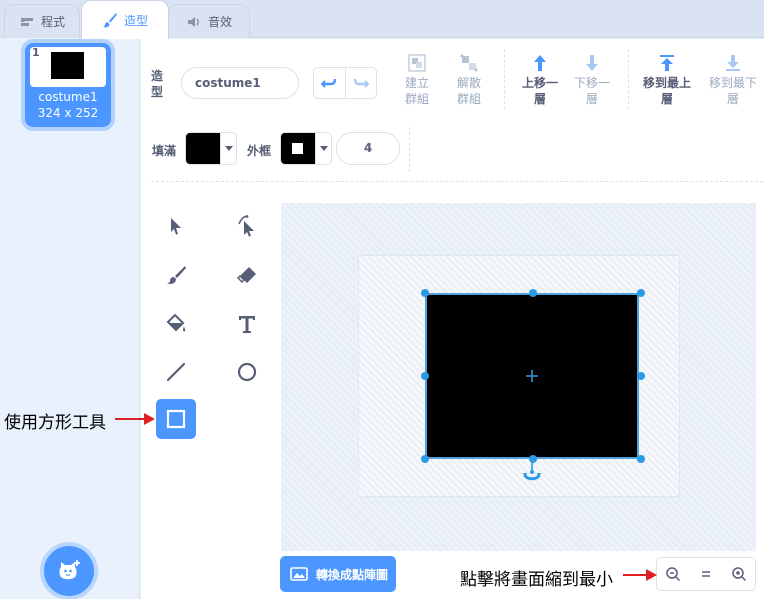  What do you see at coordinates (382, 19) in the screenshot?
I see `tab-bar: 程式 音效 造型` at bounding box center [382, 19].